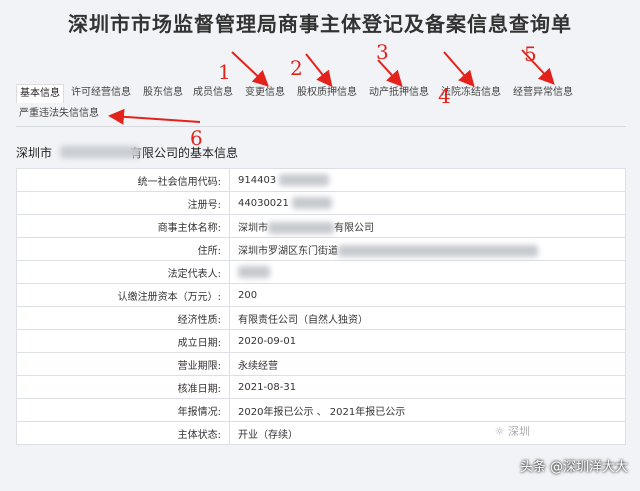 The image size is (640, 491). I want to click on annotation-arrows, so click(331, 87).